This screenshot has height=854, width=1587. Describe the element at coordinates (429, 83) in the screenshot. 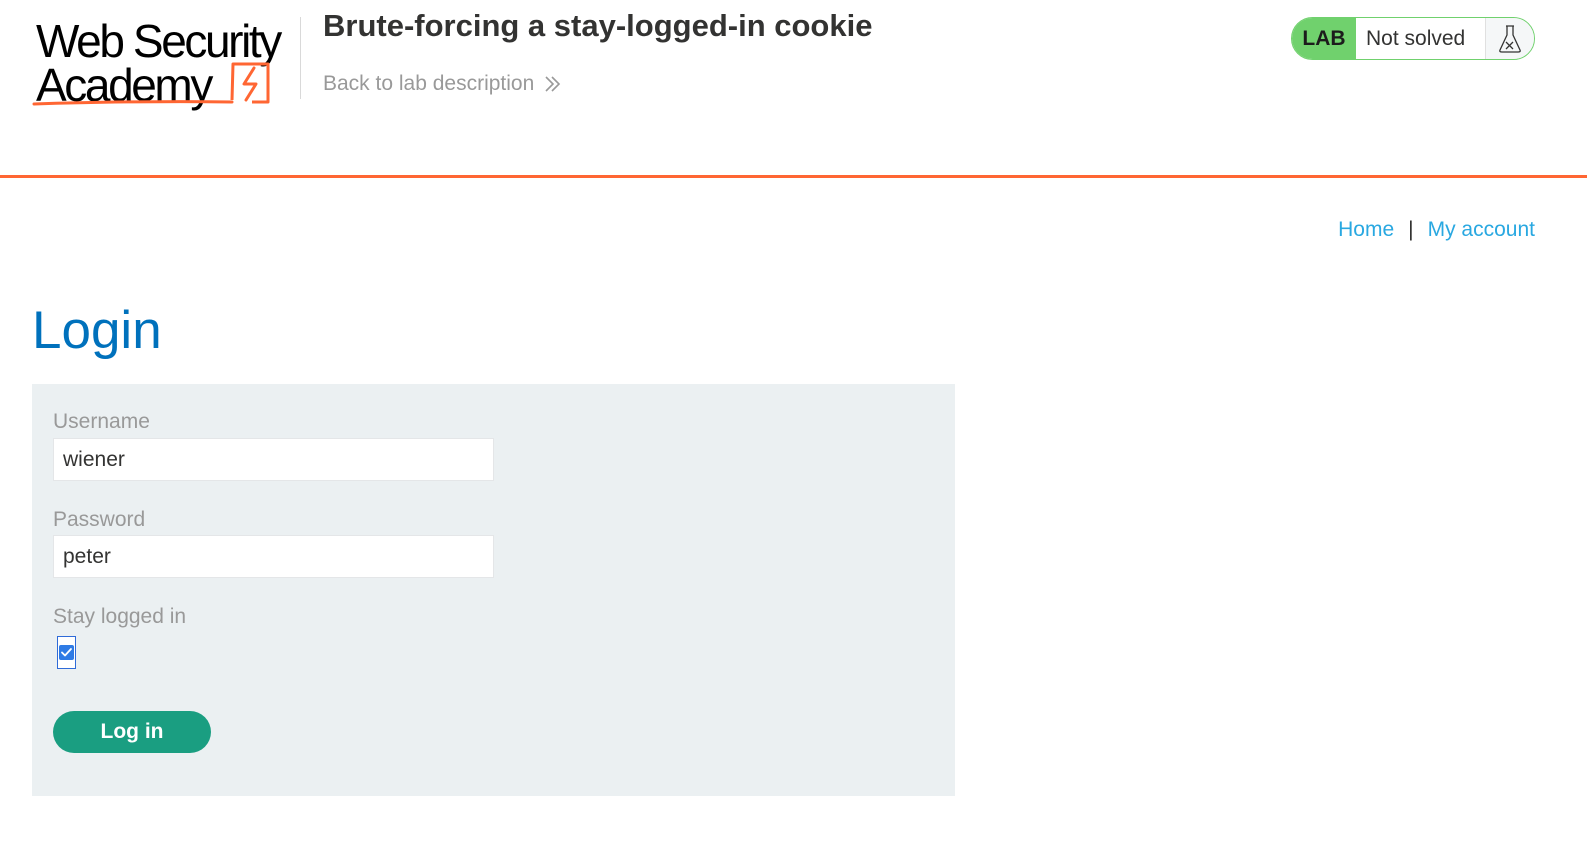

I see `back-link-label: Back to lab description` at that location.